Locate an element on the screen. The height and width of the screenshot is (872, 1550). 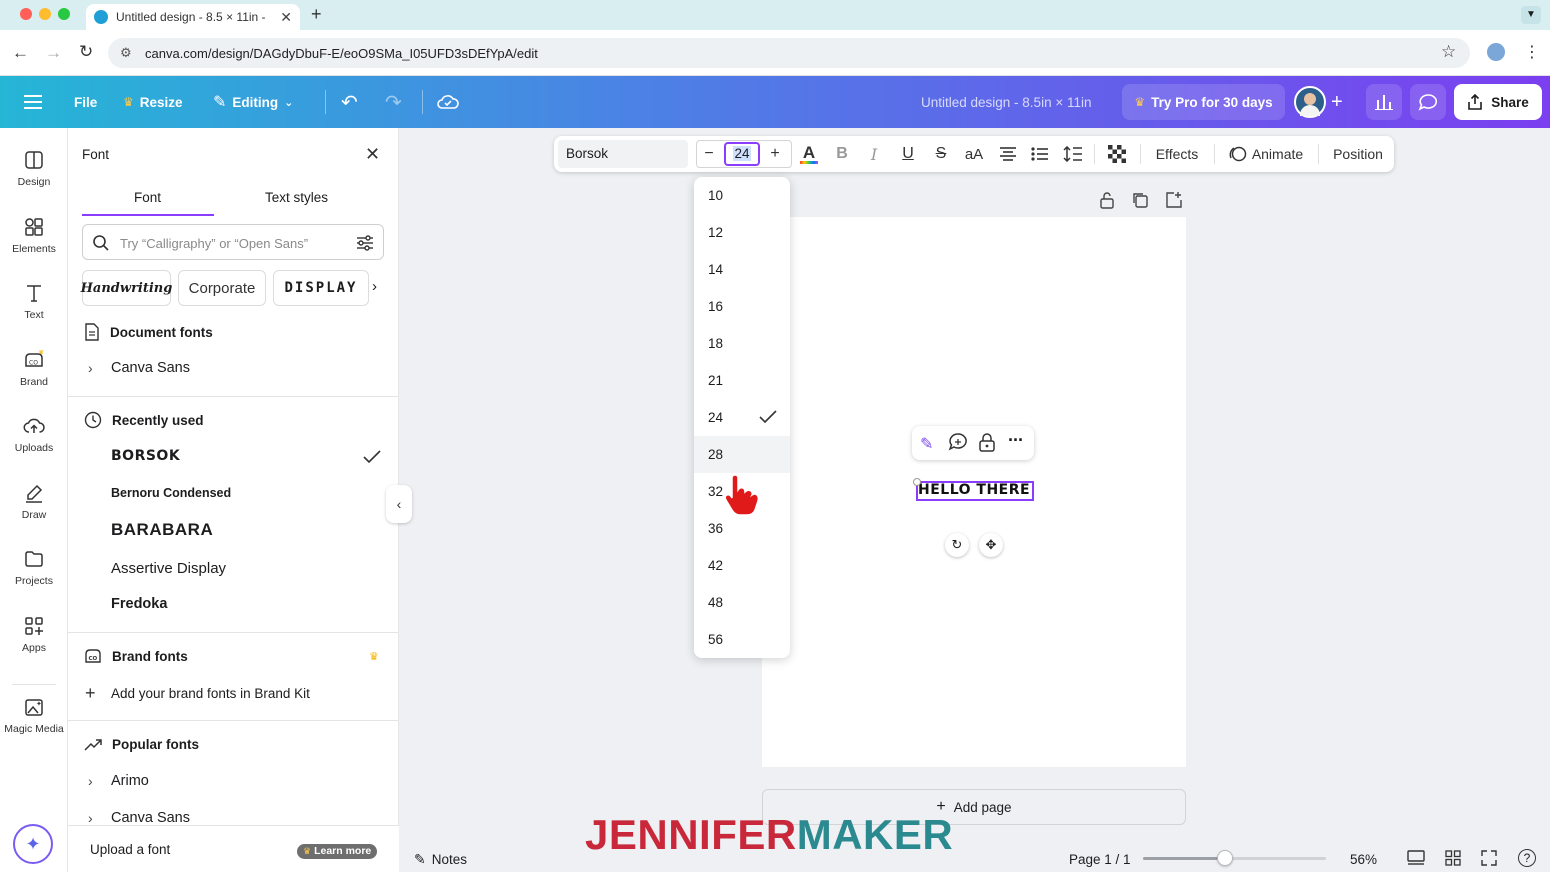
font-item: Bernoru Condensed is located at coordinates (171, 493).